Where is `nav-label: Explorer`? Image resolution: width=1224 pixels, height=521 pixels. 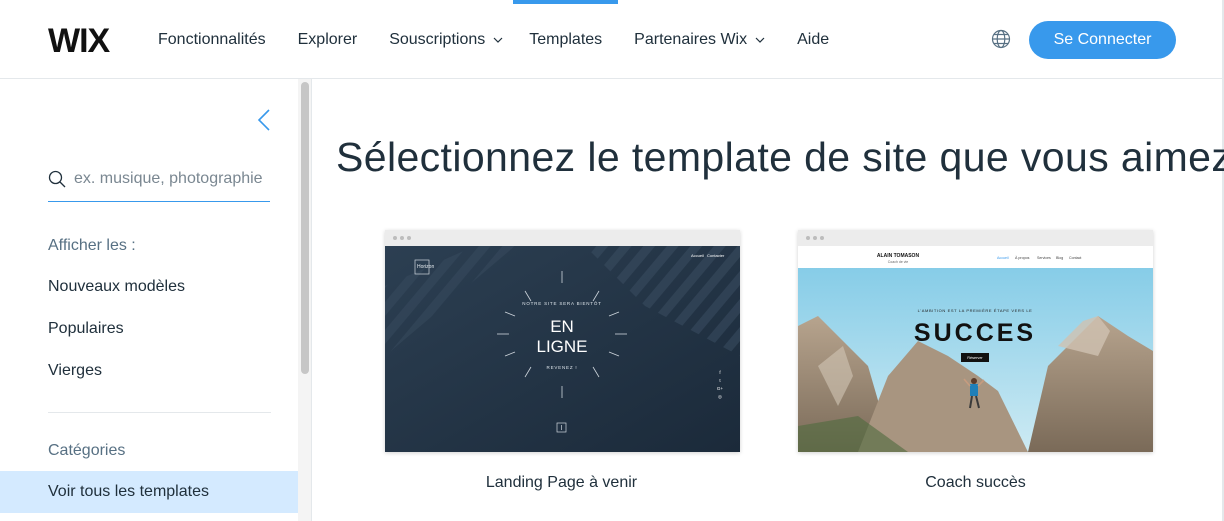 nav-label: Explorer is located at coordinates (327, 39).